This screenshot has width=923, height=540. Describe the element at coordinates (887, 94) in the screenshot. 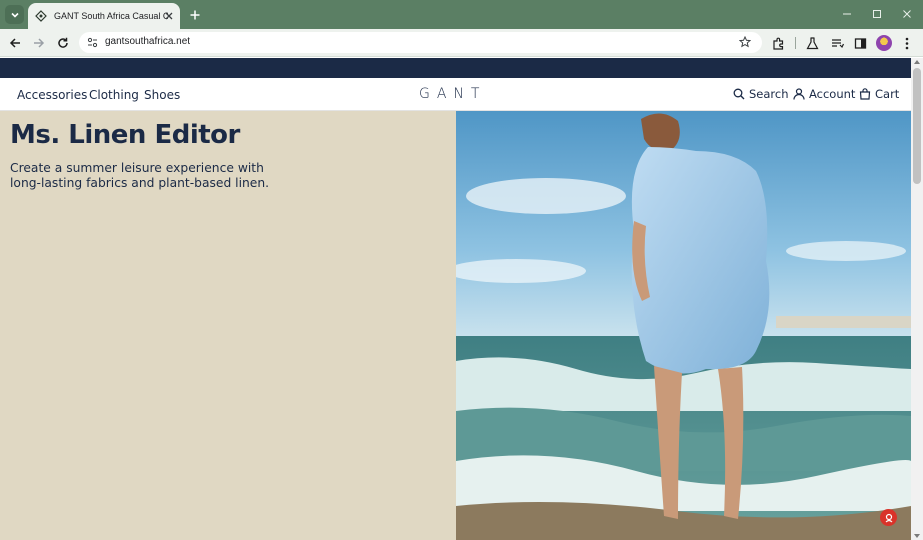

I see `cart-label: Cart` at that location.